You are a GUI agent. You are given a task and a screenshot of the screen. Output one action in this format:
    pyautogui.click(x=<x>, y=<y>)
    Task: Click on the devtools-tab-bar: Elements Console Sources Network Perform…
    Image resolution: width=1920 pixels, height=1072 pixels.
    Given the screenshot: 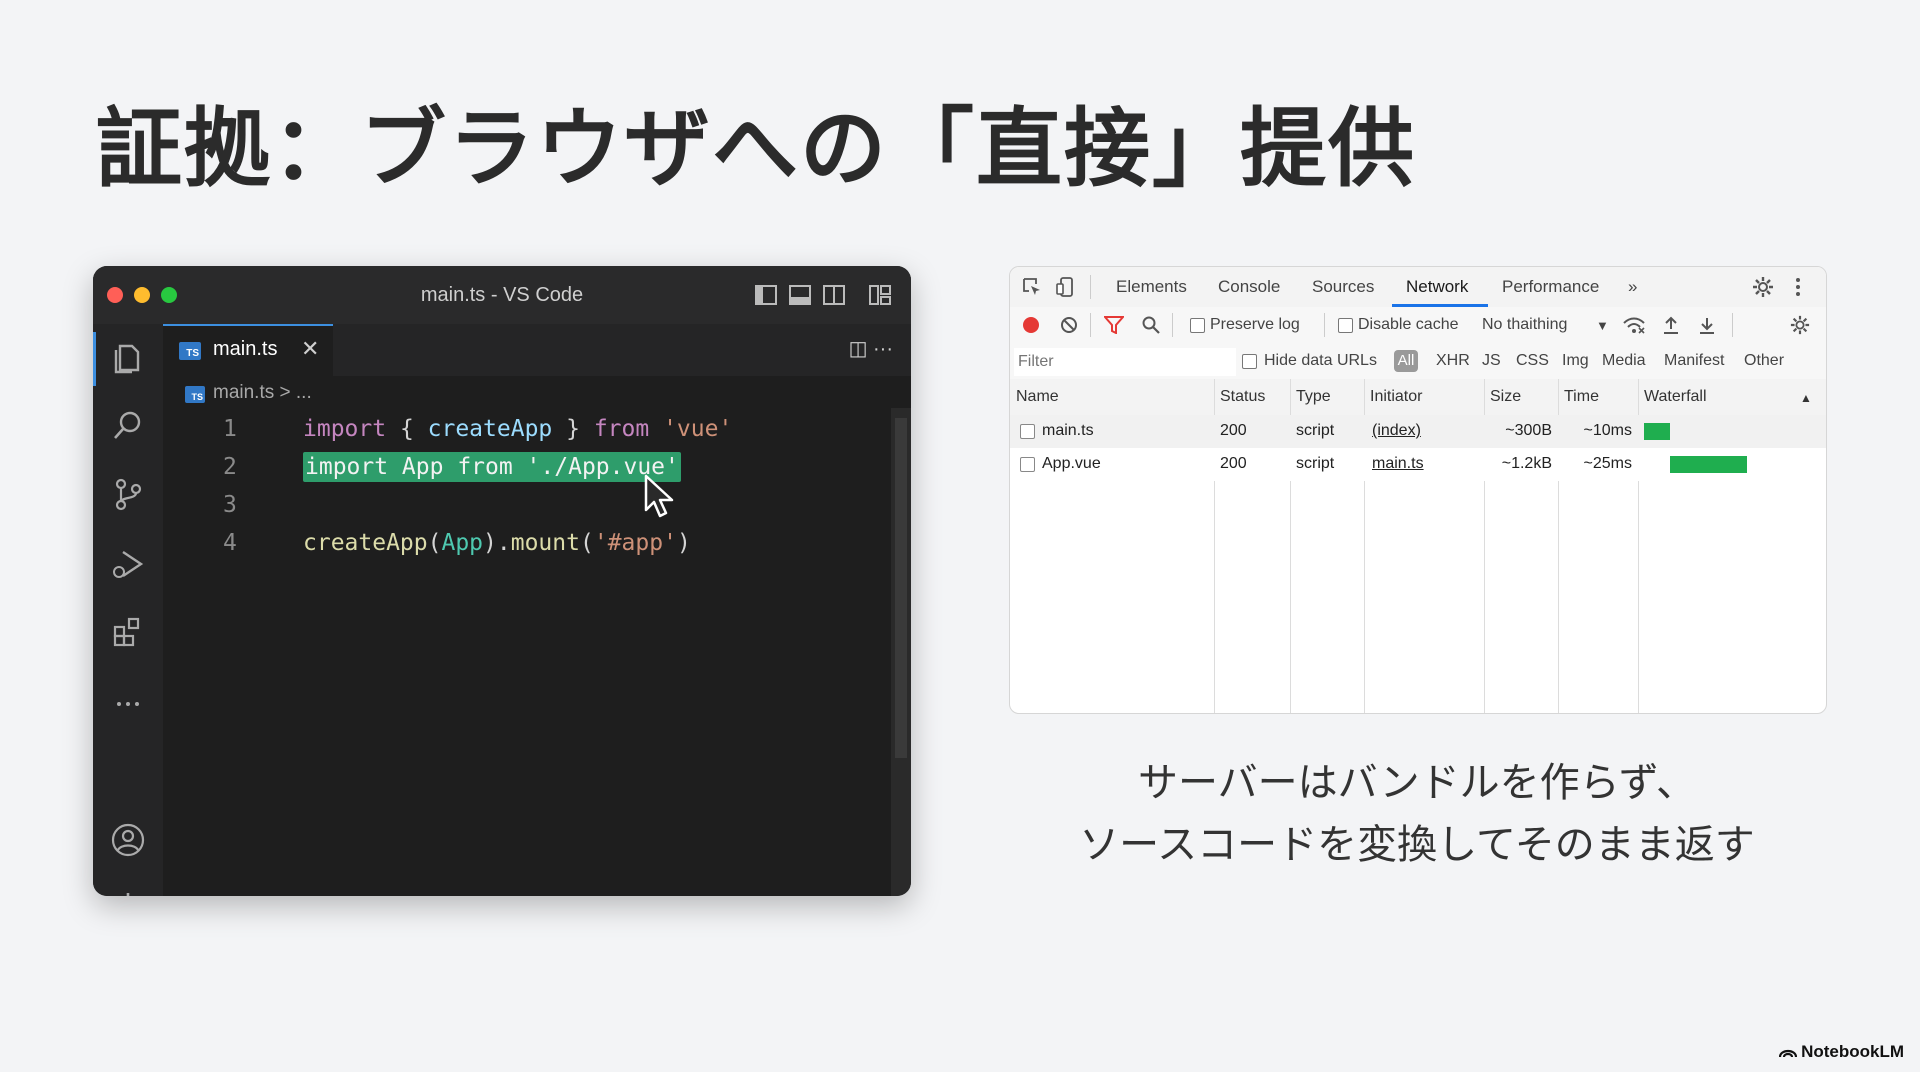 What is the action you would take?
    pyautogui.click(x=1418, y=287)
    